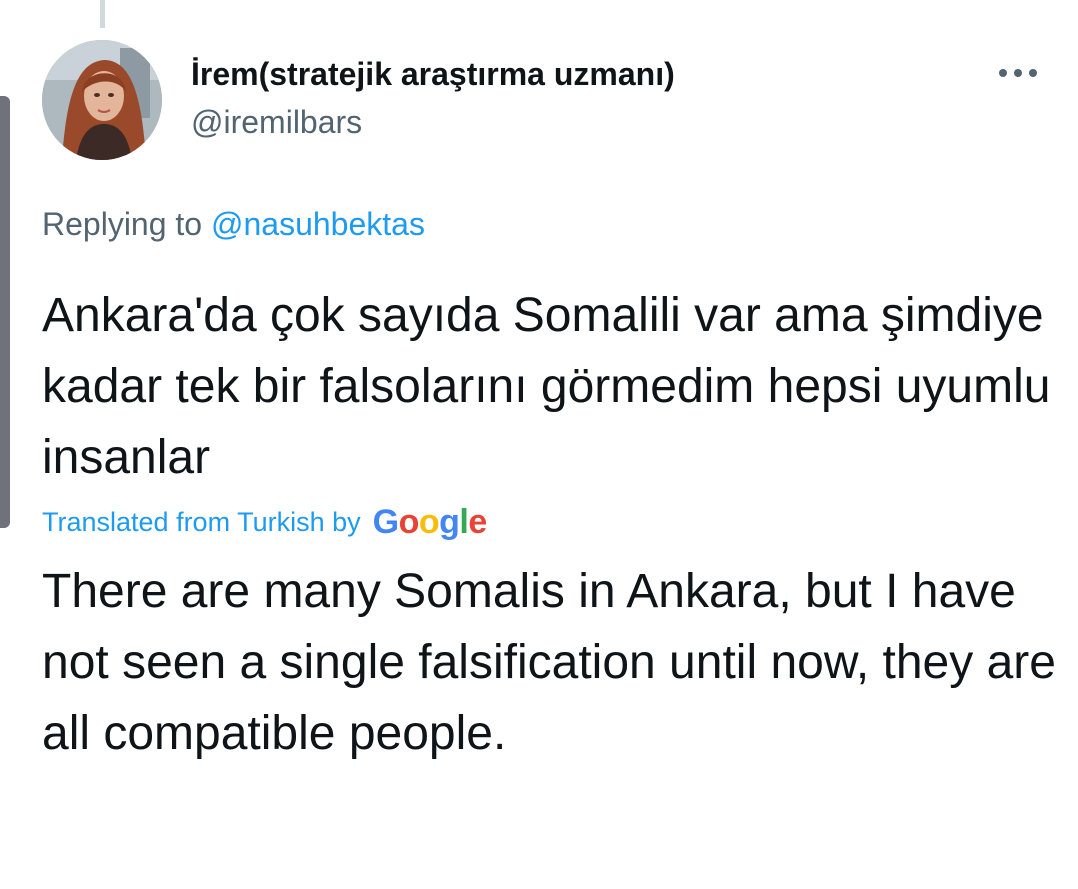  What do you see at coordinates (276, 122) in the screenshot?
I see `author-handle: @iremilbars` at bounding box center [276, 122].